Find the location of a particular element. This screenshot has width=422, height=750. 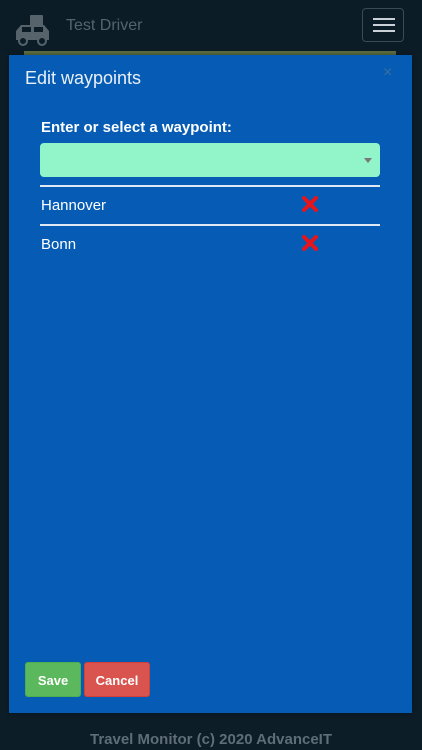

list-item: Hannover is located at coordinates (210, 204).